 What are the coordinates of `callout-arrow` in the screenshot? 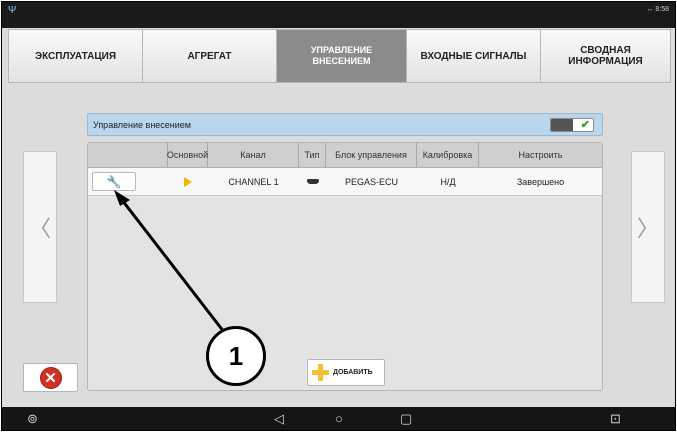 It's located at (170, 261).